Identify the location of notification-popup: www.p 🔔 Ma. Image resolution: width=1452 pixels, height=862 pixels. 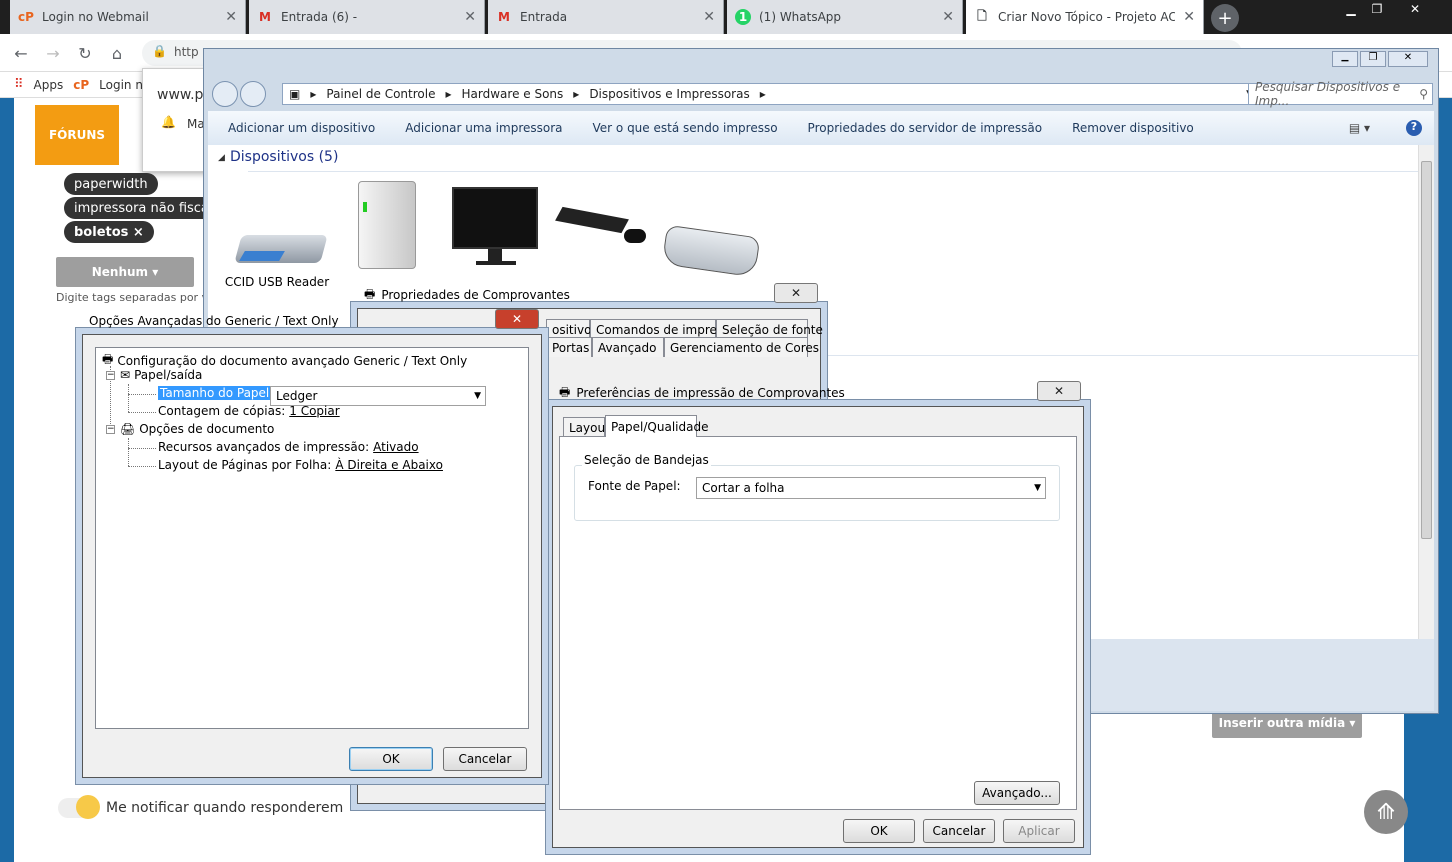
(177, 120).